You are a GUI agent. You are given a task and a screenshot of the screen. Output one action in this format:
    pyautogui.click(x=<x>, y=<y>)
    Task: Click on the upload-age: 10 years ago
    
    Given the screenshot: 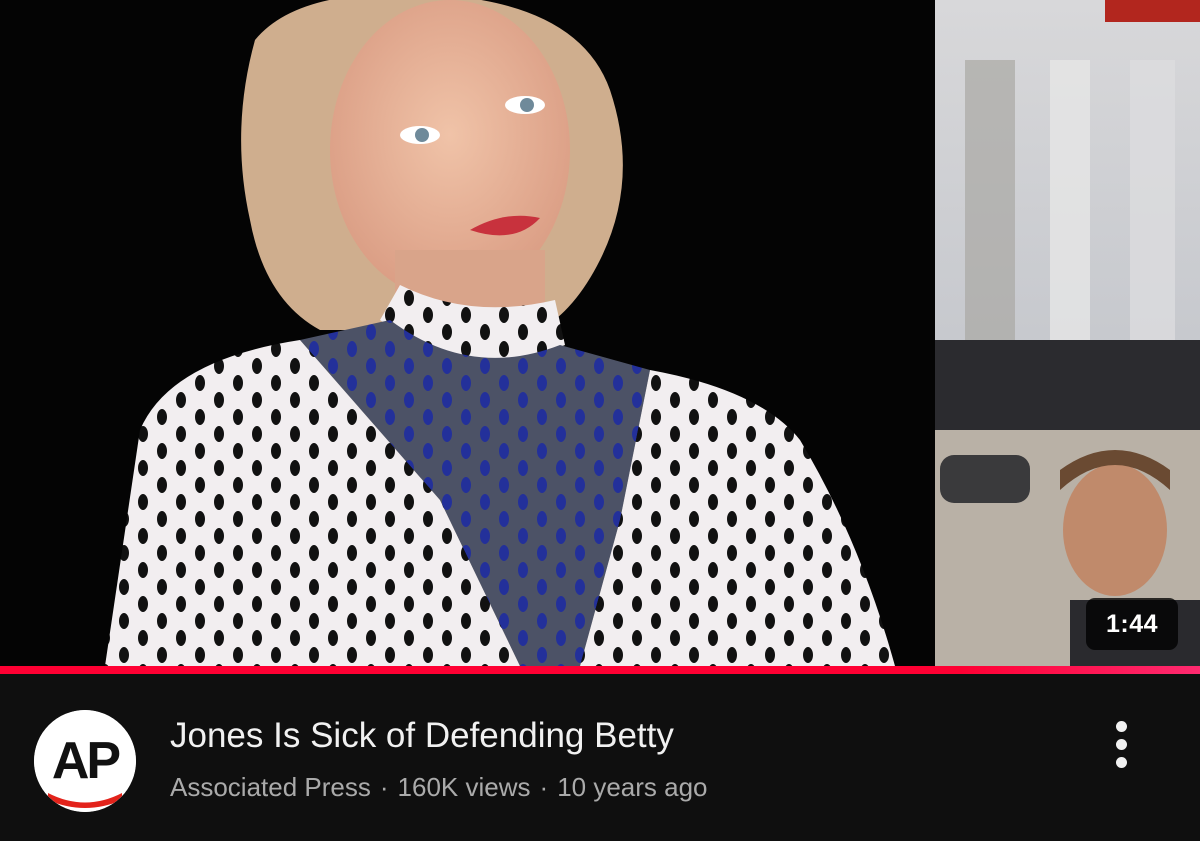 What is the action you would take?
    pyautogui.click(x=632, y=787)
    